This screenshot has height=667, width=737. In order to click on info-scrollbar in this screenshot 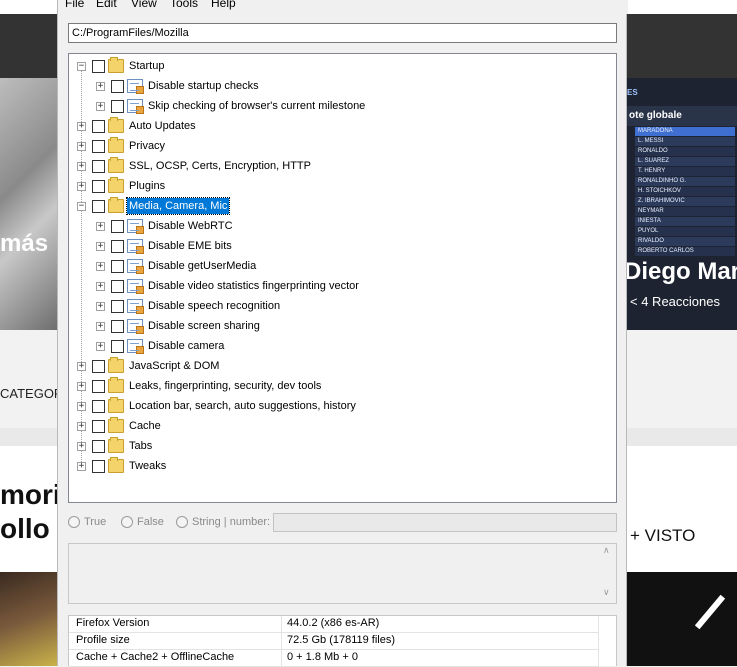, I will do `click(607, 641)`.